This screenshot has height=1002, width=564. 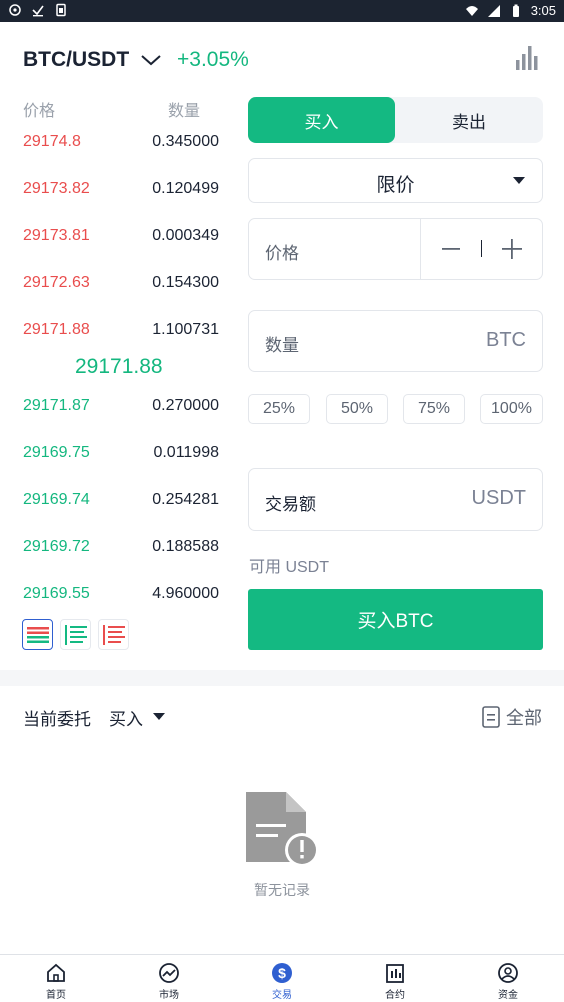 What do you see at coordinates (39, 111) in the screenshot?
I see `orderbook-price-header: 价格` at bounding box center [39, 111].